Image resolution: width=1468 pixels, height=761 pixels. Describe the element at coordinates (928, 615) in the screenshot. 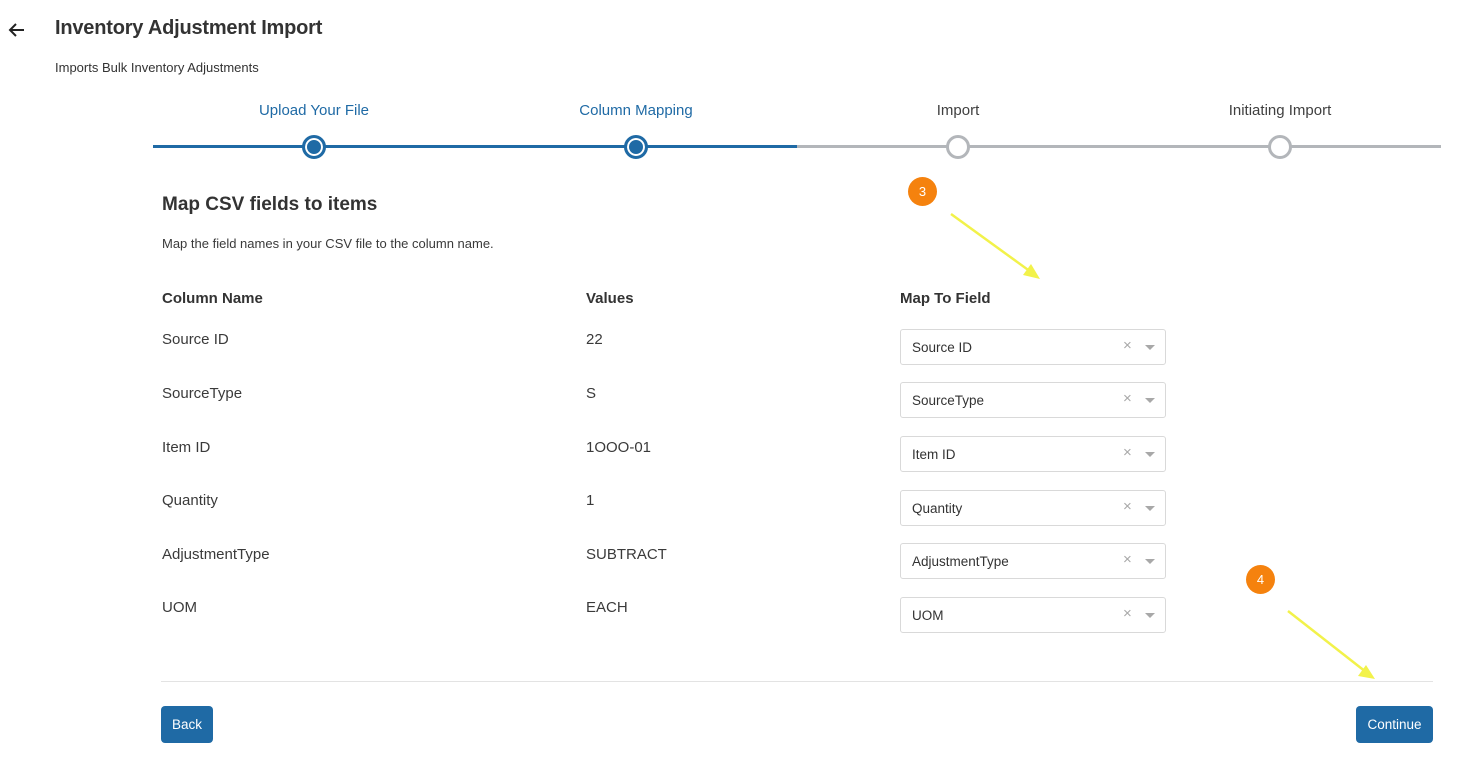

I see `select-value: UOM` at that location.